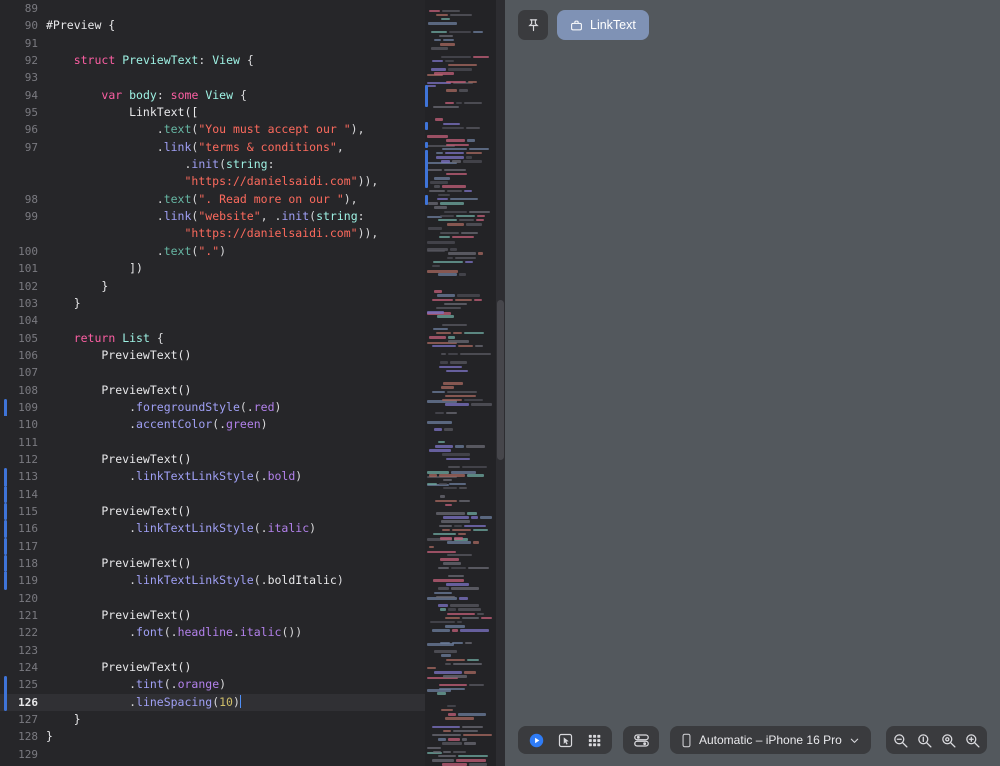 This screenshot has width=1000, height=766. Describe the element at coordinates (212, 736) in the screenshot. I see `code-line: 128}` at that location.